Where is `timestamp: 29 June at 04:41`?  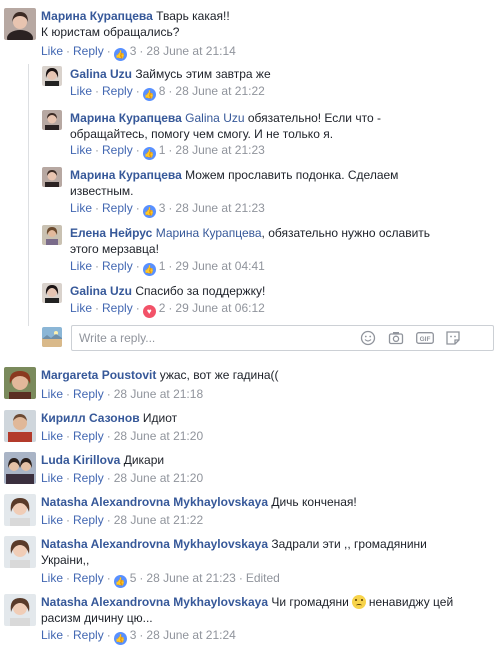 timestamp: 29 June at 04:41 is located at coordinates (219, 266).